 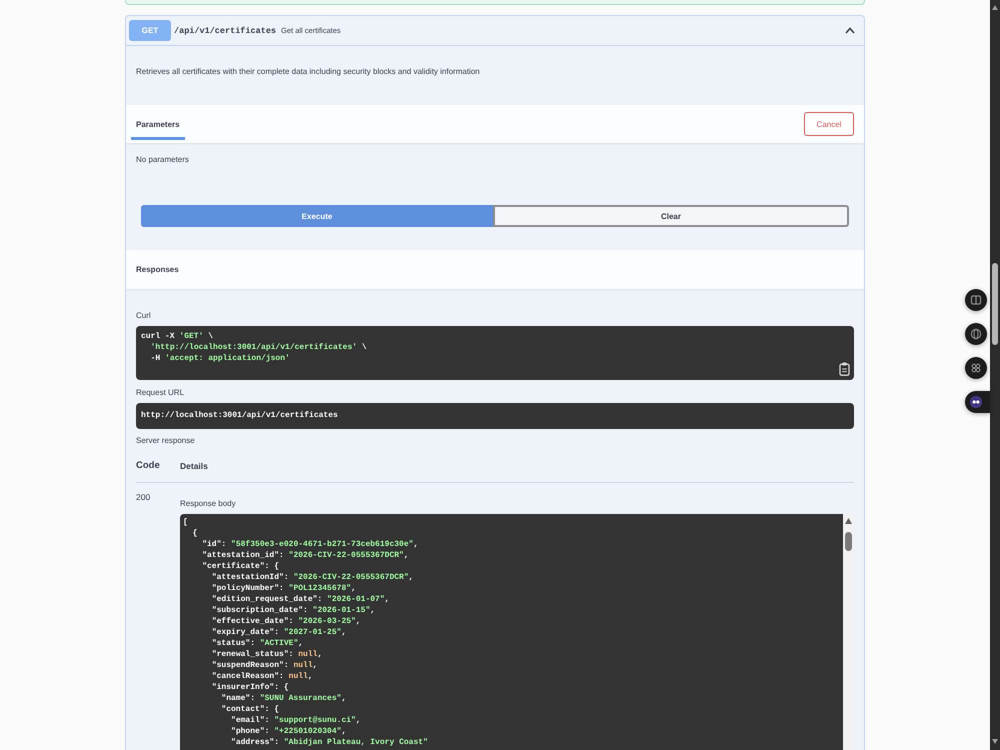 What do you see at coordinates (148, 466) in the screenshot?
I see `column-header: Code` at bounding box center [148, 466].